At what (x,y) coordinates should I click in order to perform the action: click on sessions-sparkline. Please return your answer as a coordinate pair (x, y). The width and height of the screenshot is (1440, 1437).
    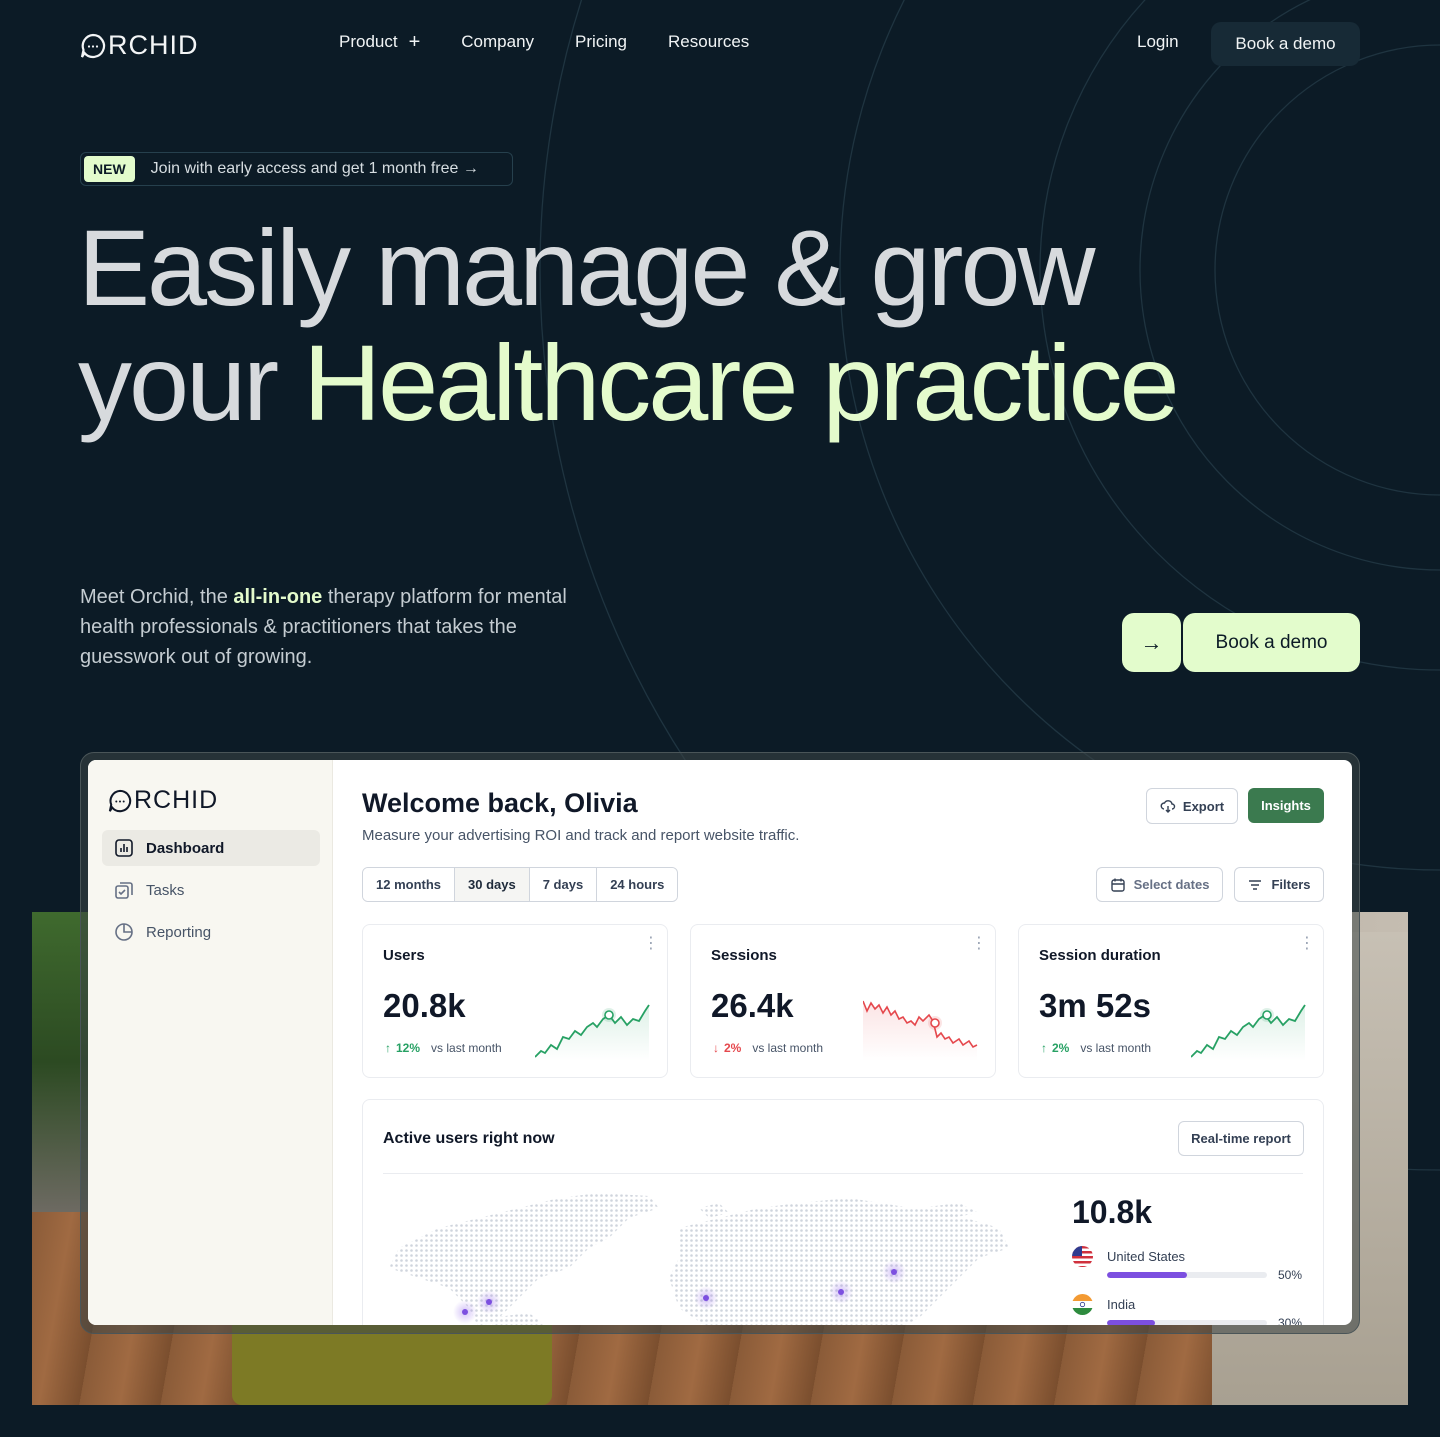
    Looking at the image, I should click on (920, 1030).